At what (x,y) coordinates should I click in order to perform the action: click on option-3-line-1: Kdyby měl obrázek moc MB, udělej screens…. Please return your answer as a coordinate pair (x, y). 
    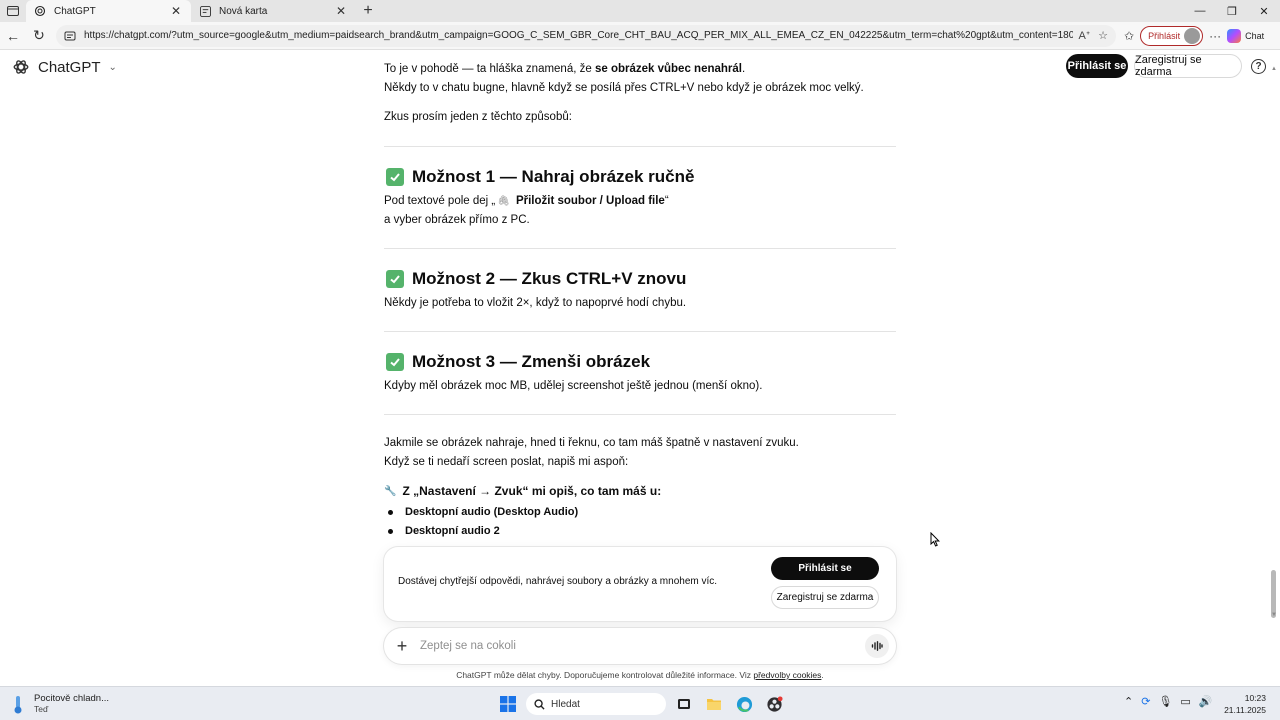
    Looking at the image, I should click on (573, 386).